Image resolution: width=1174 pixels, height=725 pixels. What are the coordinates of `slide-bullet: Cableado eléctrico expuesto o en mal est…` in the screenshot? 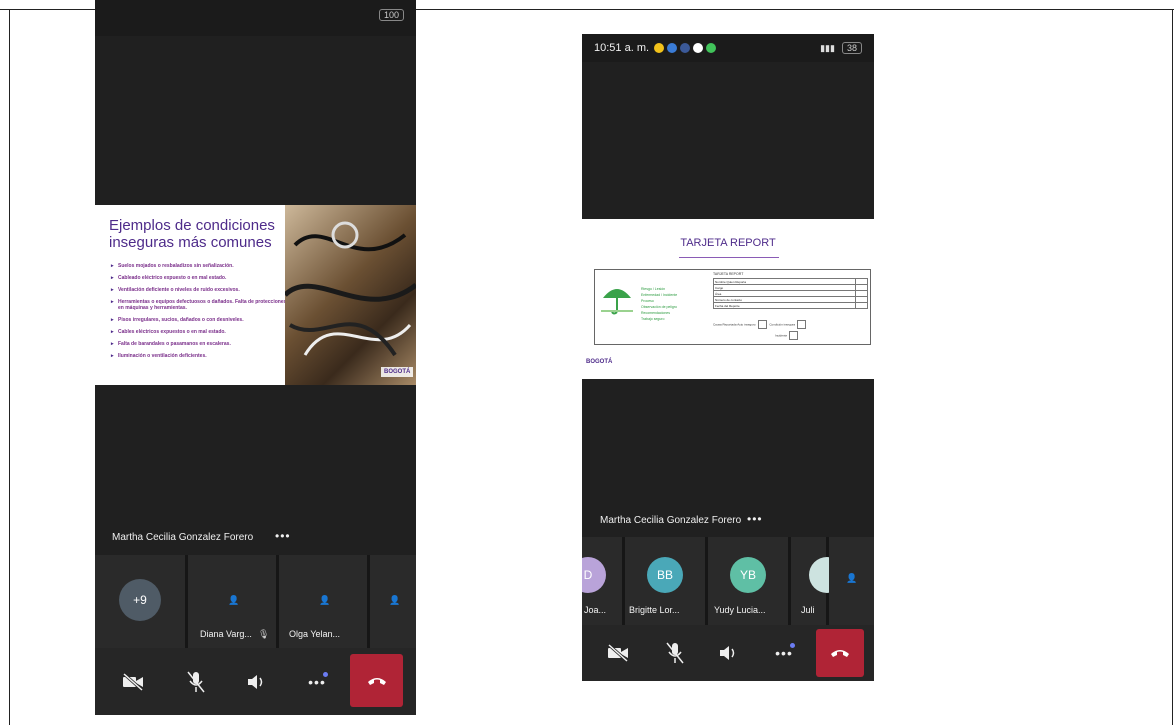 It's located at (201, 278).